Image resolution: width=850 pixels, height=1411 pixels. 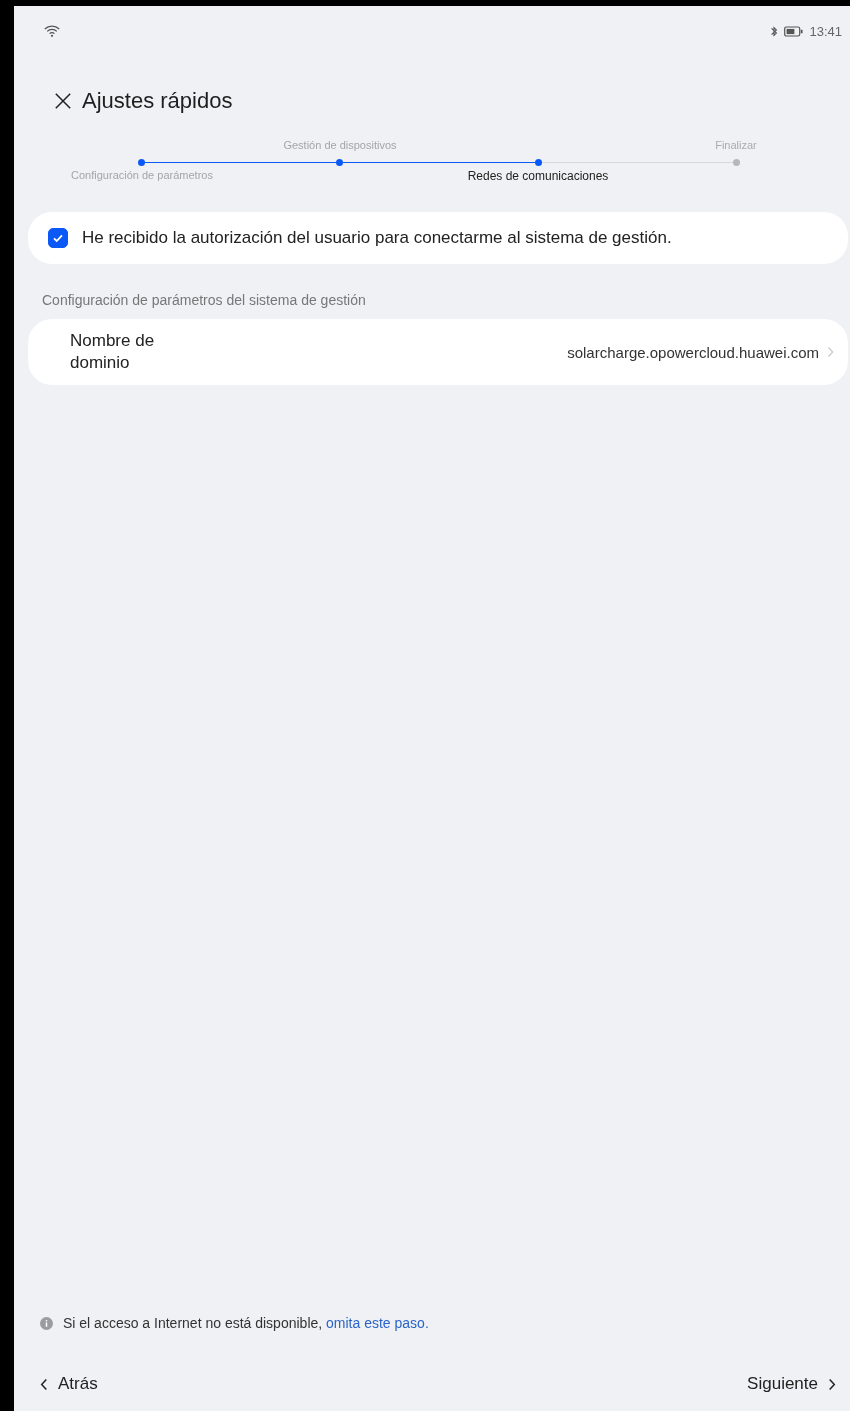 What do you see at coordinates (438, 352) in the screenshot?
I see `setting-row: Nombre de dominio solarcharge.opowercloud.huawei.com` at bounding box center [438, 352].